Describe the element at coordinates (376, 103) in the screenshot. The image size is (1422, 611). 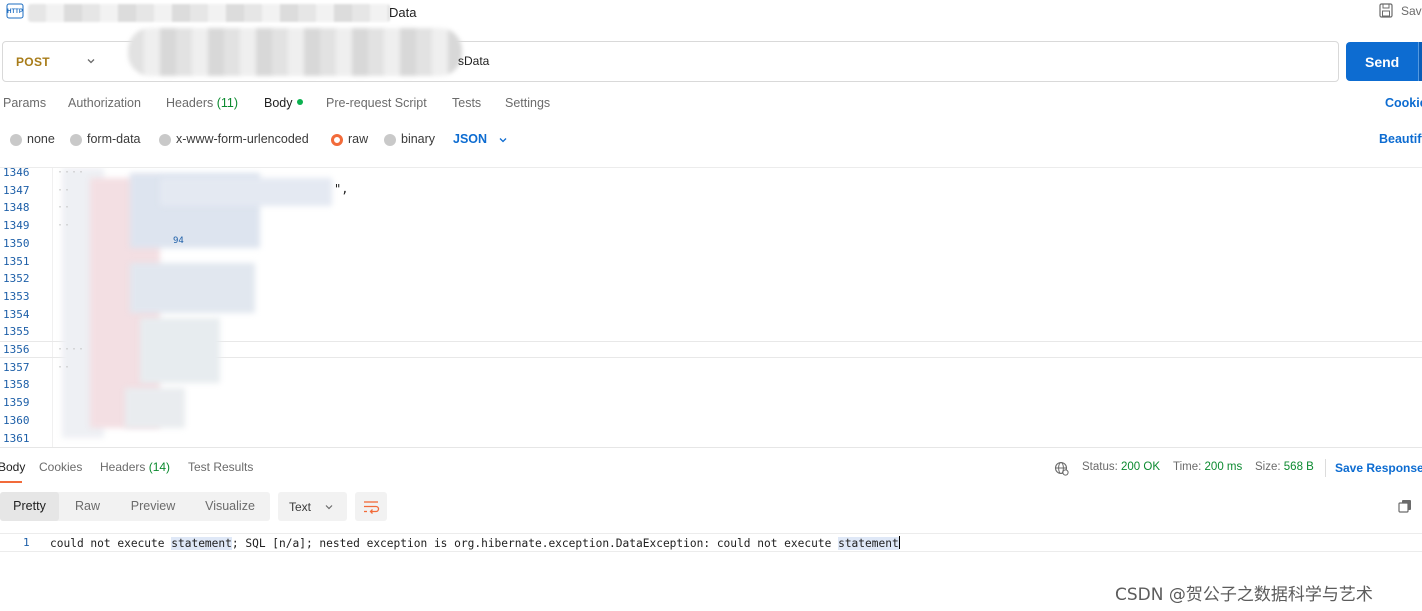
I see `tab-pre-request-script: Pre-request Script` at that location.